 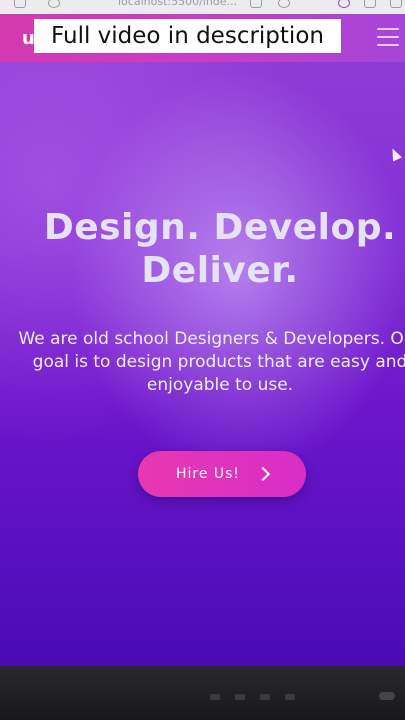 I want to click on star-icon, so click(x=284, y=4).